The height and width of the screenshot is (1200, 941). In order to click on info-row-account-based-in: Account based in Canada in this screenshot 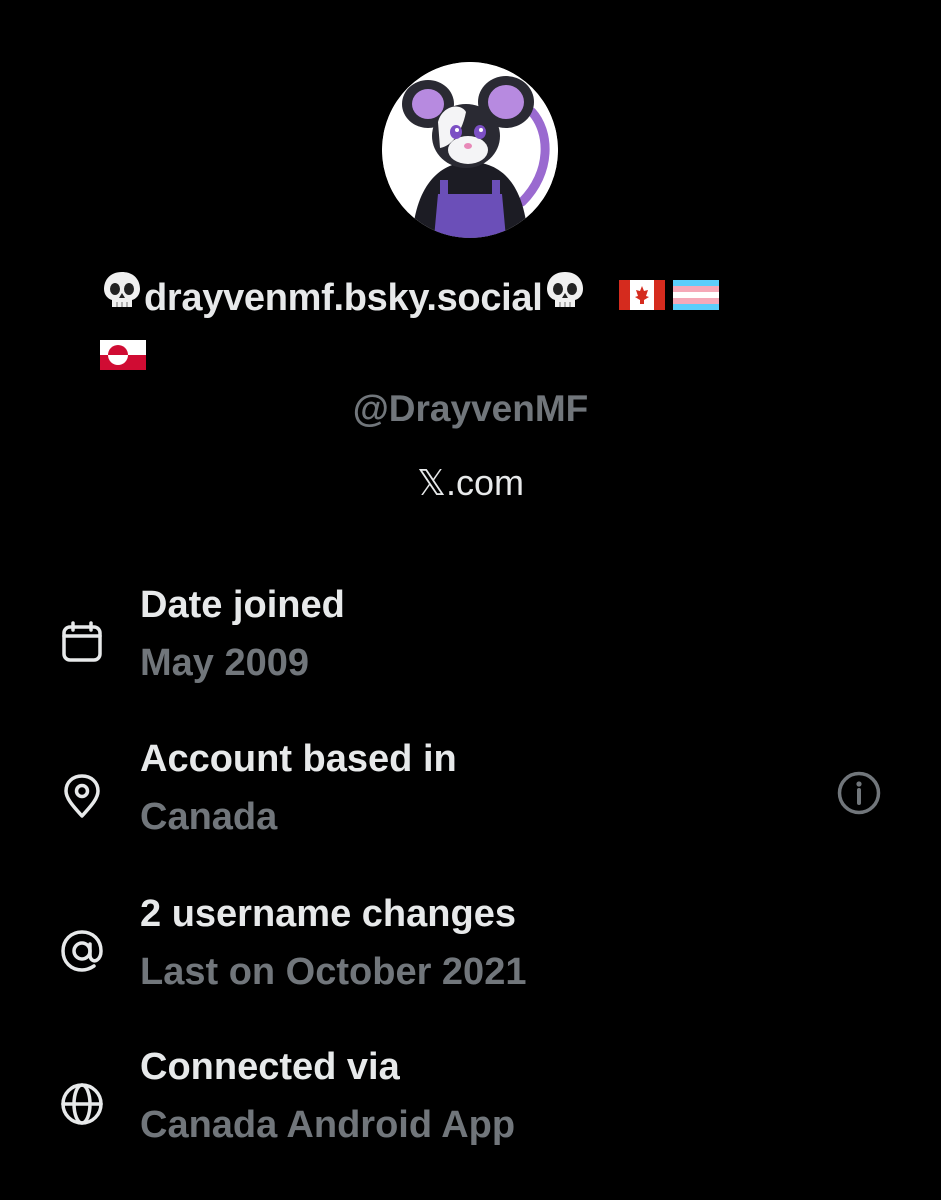, I will do `click(470, 798)`.